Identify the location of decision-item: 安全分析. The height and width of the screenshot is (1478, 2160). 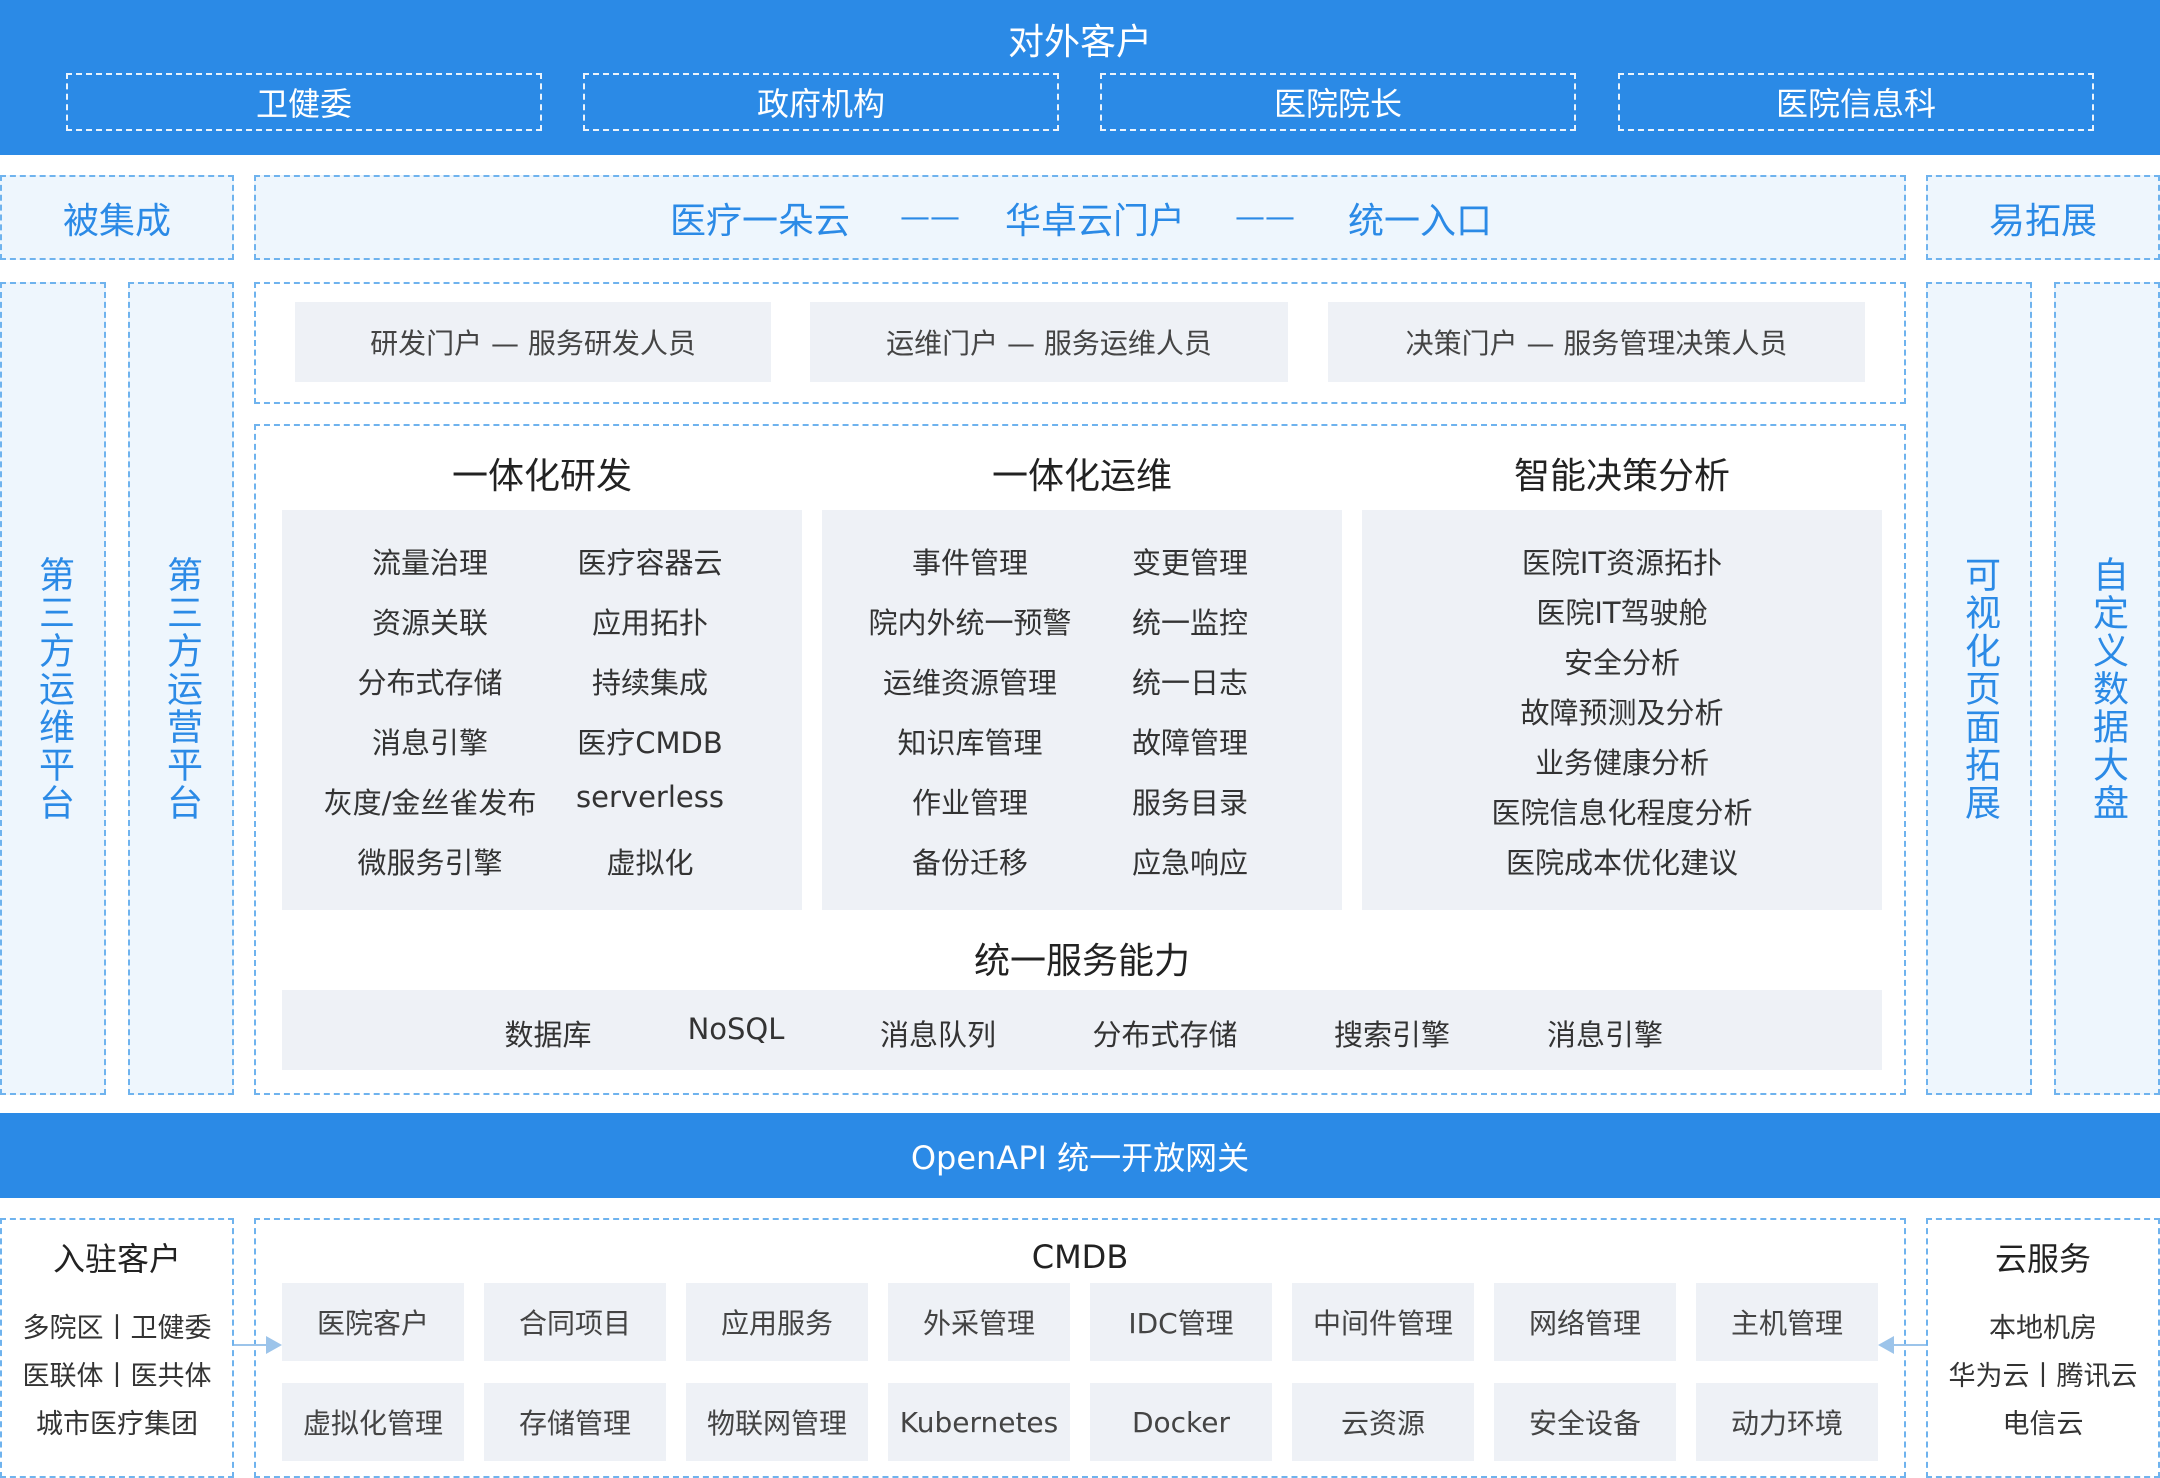
(1622, 663).